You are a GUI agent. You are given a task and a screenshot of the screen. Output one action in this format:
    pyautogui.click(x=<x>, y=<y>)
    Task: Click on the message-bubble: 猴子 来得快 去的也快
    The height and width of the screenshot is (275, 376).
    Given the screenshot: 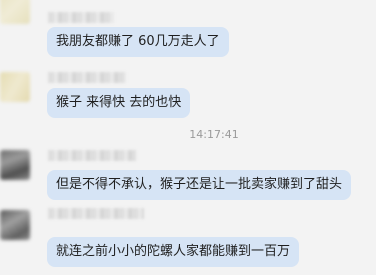 What is the action you would take?
    pyautogui.click(x=119, y=103)
    